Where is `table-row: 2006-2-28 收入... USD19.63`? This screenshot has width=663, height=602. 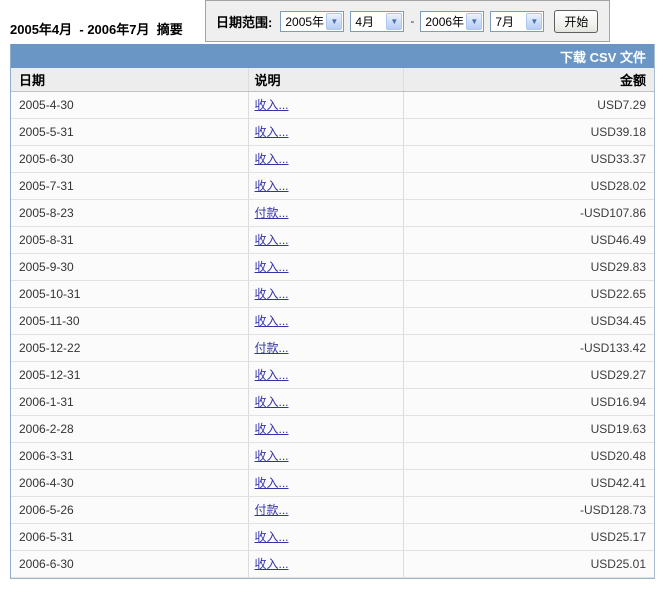 table-row: 2006-2-28 收入... USD19.63 is located at coordinates (332, 429).